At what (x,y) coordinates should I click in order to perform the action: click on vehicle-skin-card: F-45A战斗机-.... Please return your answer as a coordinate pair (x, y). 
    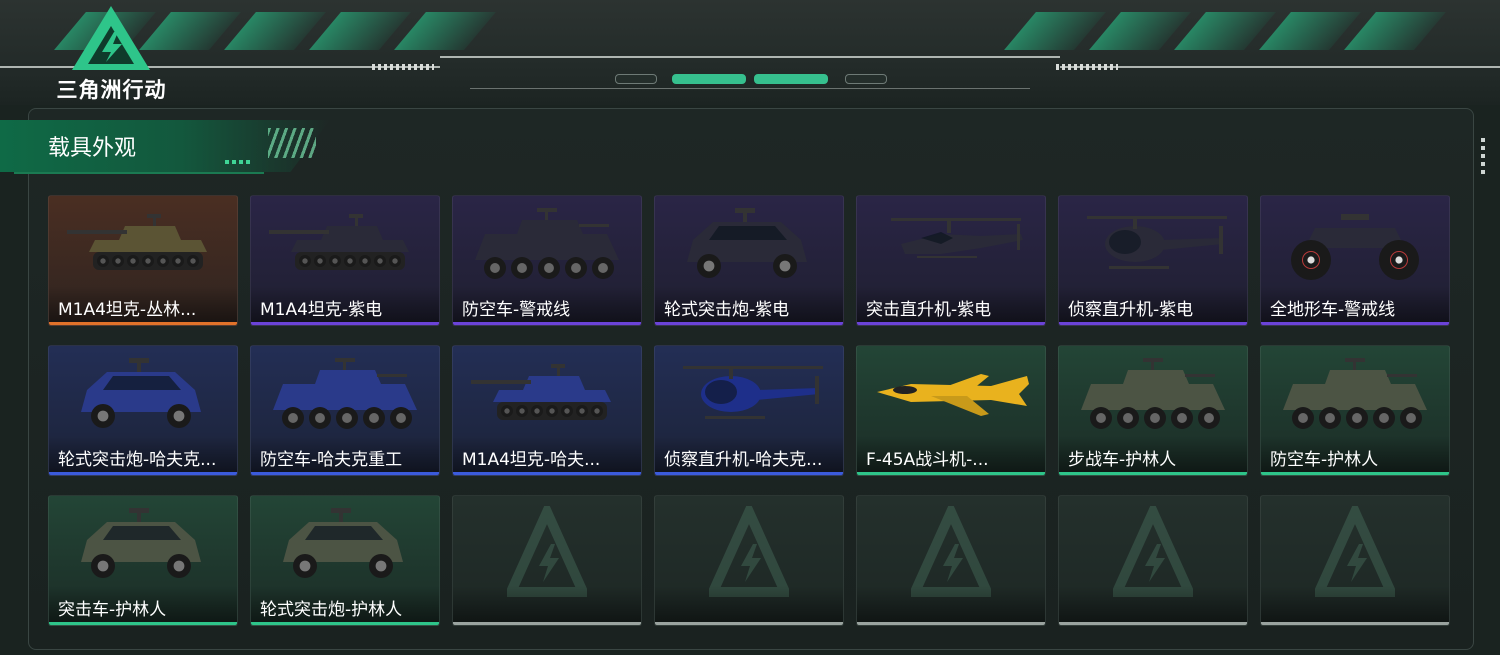
    Looking at the image, I should click on (951, 410).